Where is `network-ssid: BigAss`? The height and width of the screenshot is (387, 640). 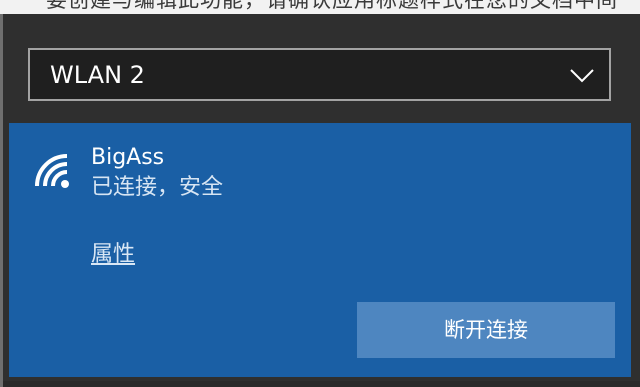 network-ssid: BigAss is located at coordinates (128, 157).